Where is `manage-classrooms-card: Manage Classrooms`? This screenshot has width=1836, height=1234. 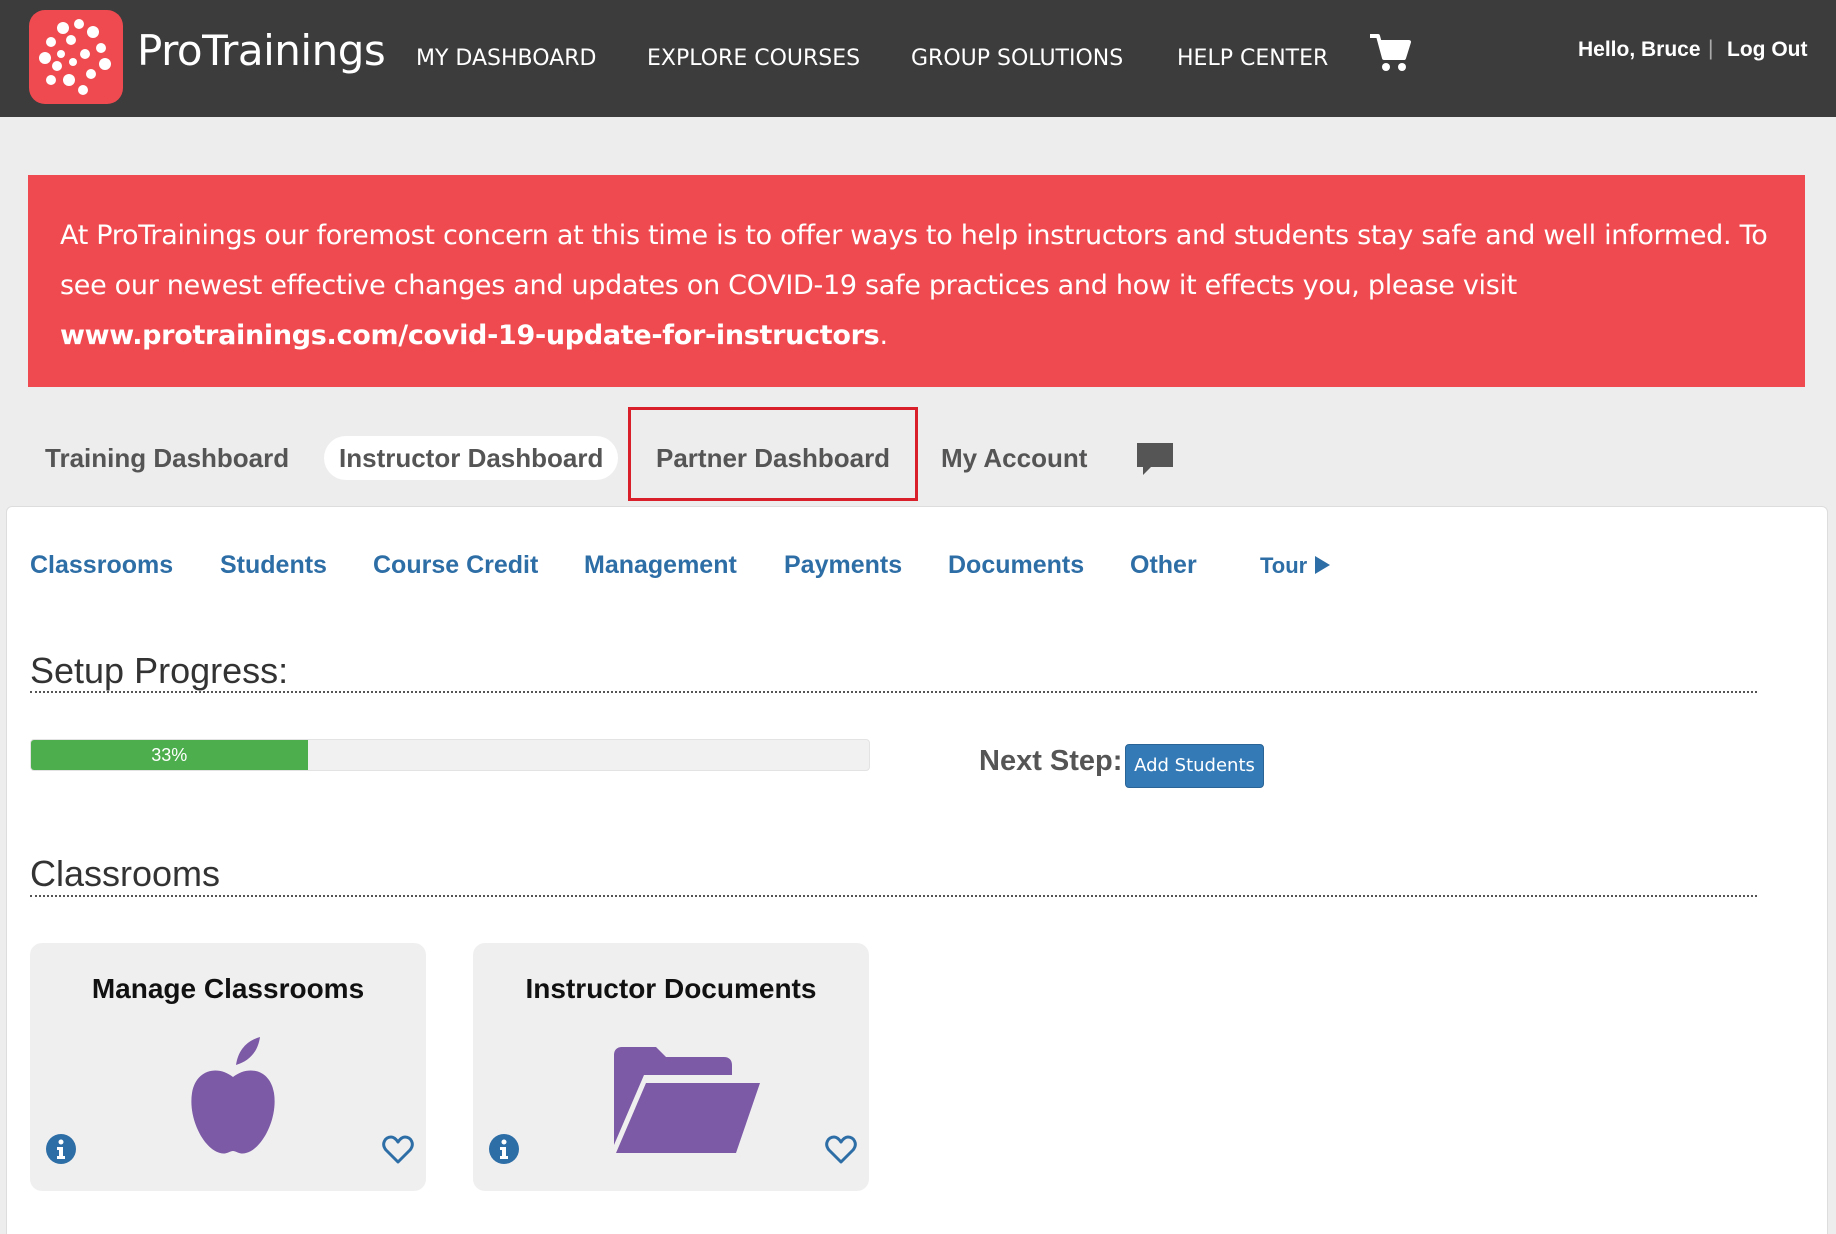
manage-classrooms-card: Manage Classrooms is located at coordinates (228, 1067).